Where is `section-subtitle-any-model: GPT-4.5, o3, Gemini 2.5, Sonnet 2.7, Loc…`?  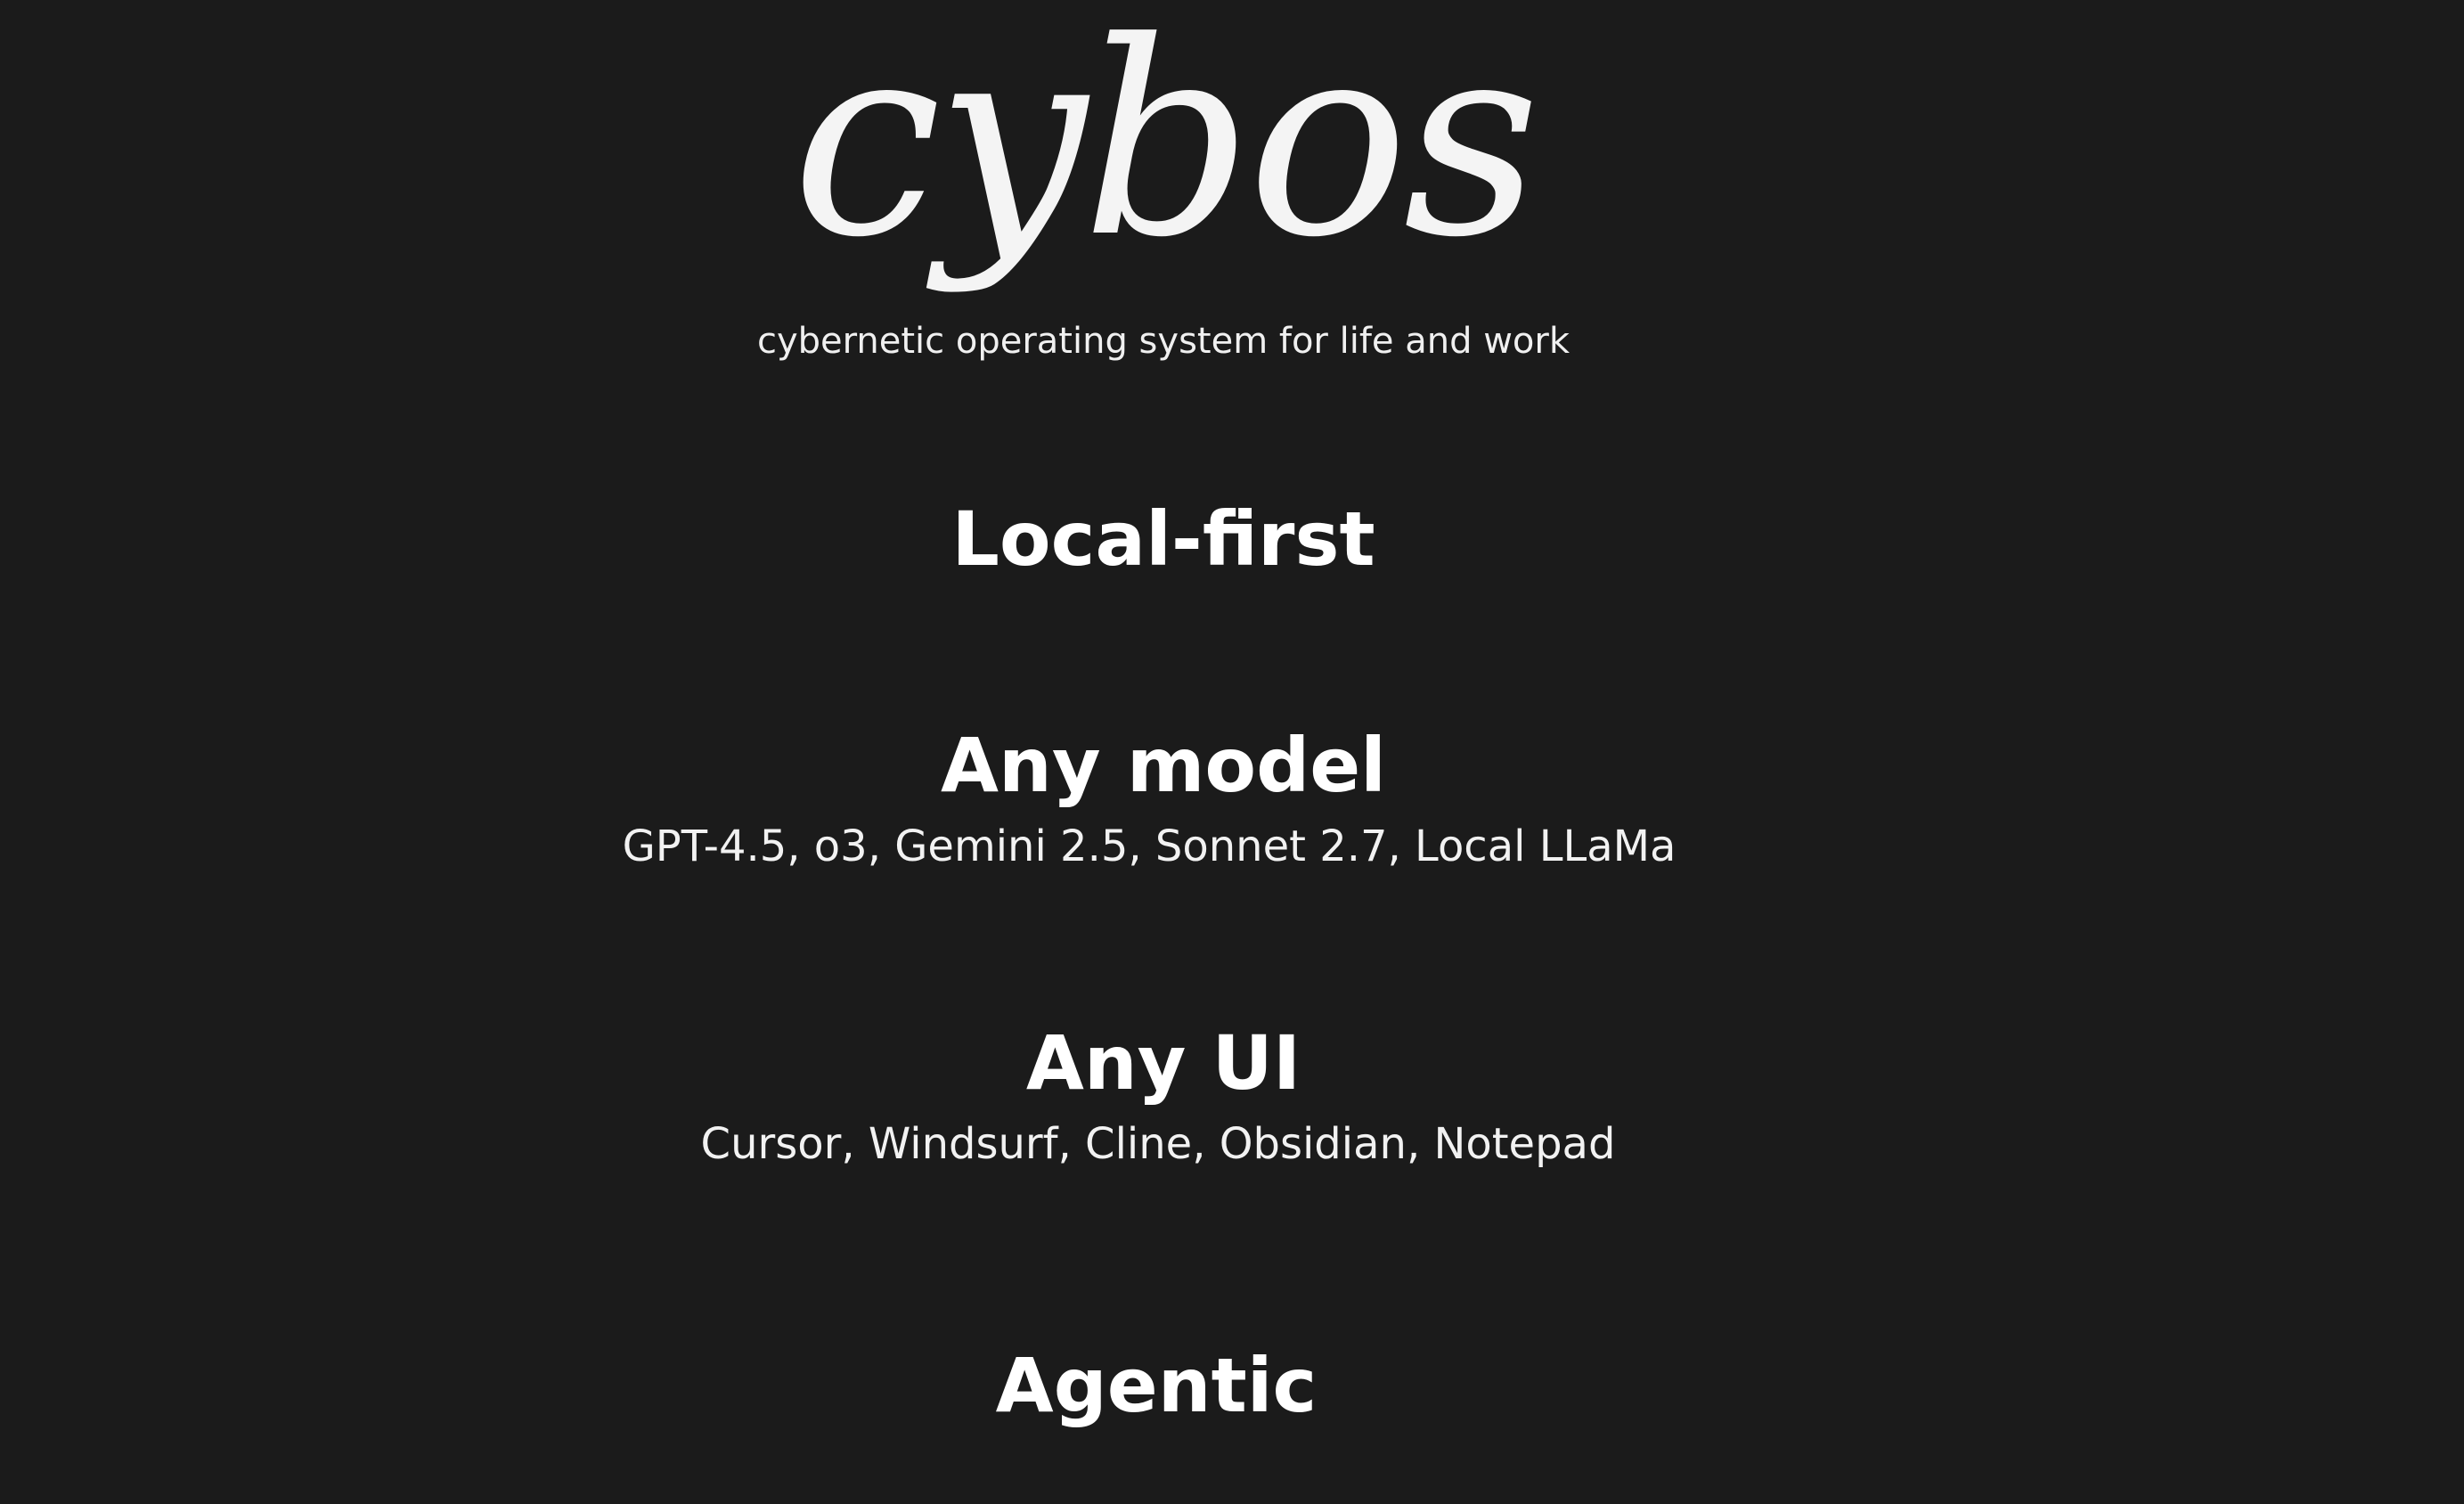
section-subtitle-any-model: GPT-4.5, o3, Gemini 2.5, Sonnet 2.7, Loc… is located at coordinates (1149, 846).